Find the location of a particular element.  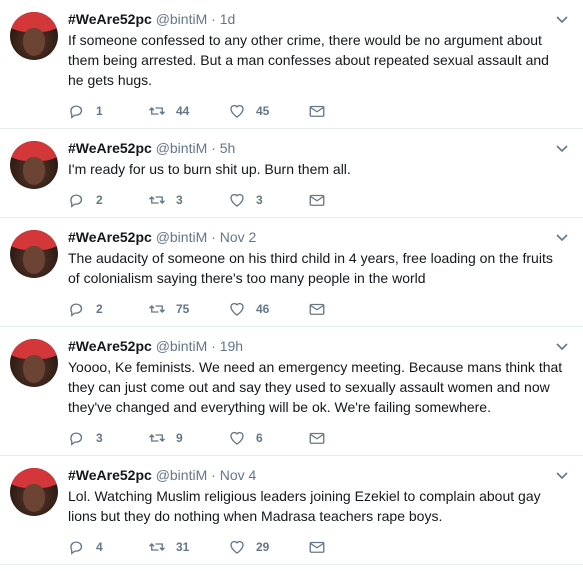

like-button: 46 is located at coordinates (268, 309).